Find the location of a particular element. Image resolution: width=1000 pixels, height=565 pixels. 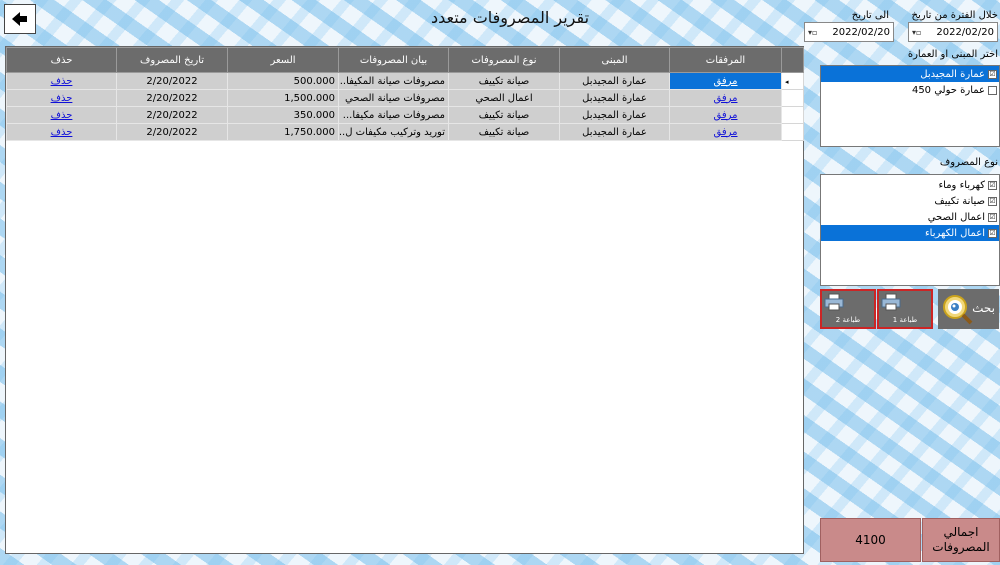

building-item-label: عمارة المجيدبل is located at coordinates (952, 74).